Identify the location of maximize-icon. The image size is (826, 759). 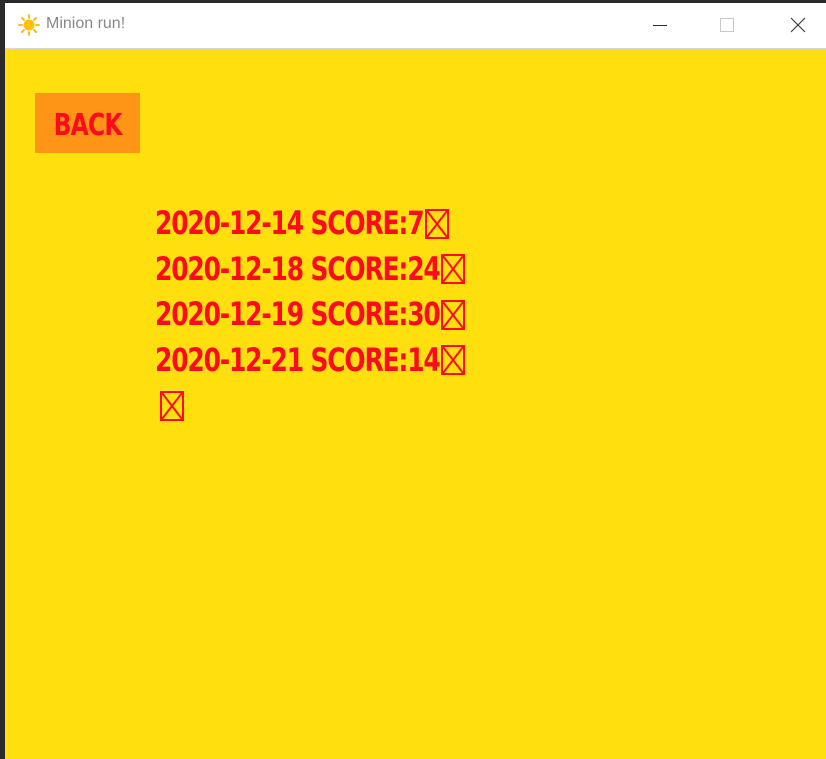
(727, 25).